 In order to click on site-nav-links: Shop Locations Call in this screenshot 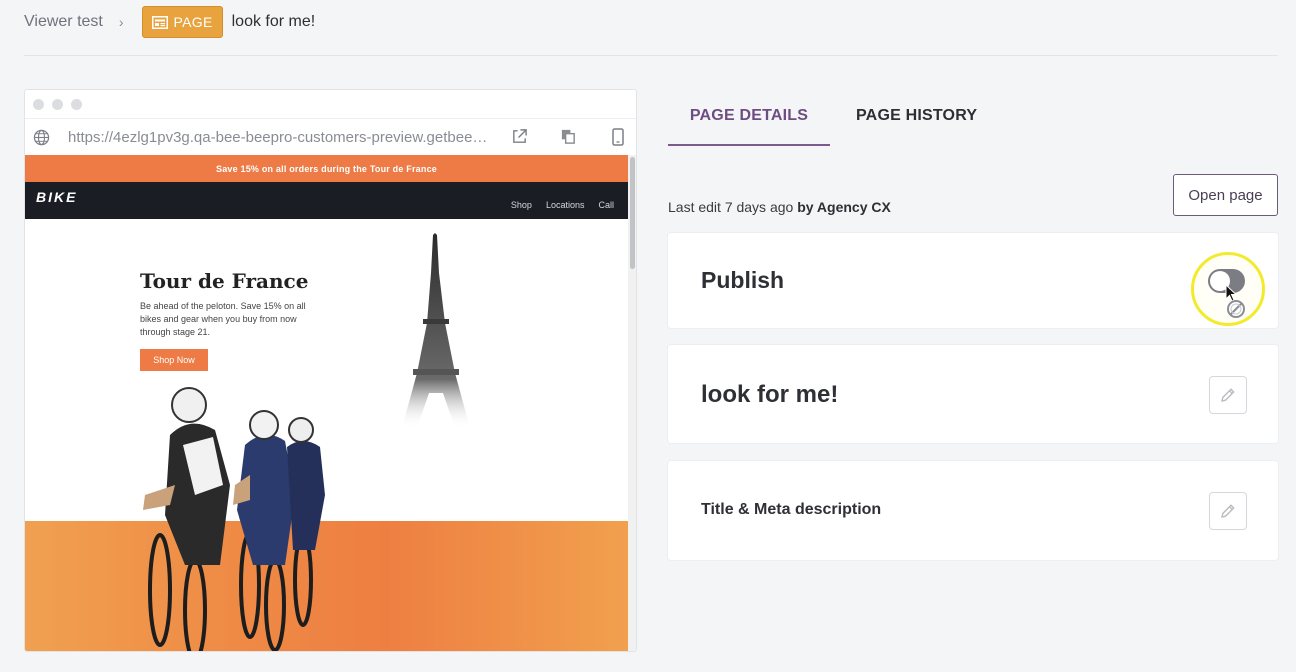, I will do `click(562, 205)`.